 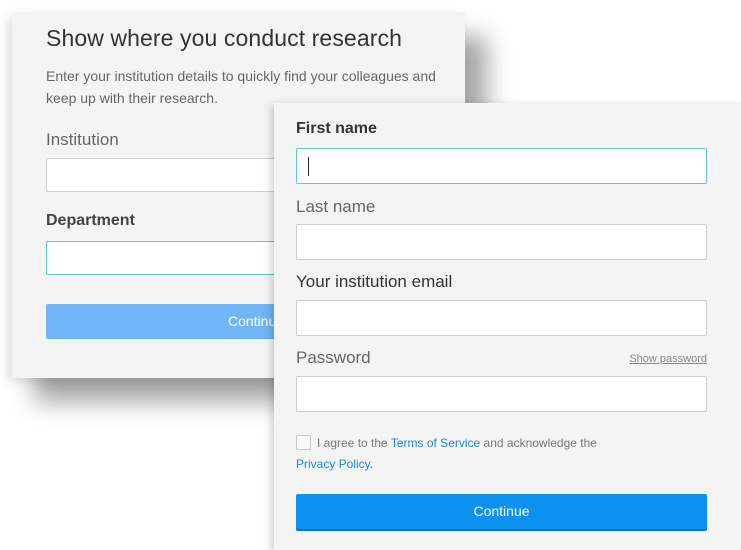 What do you see at coordinates (82, 139) in the screenshot?
I see `institution-label: Institution` at bounding box center [82, 139].